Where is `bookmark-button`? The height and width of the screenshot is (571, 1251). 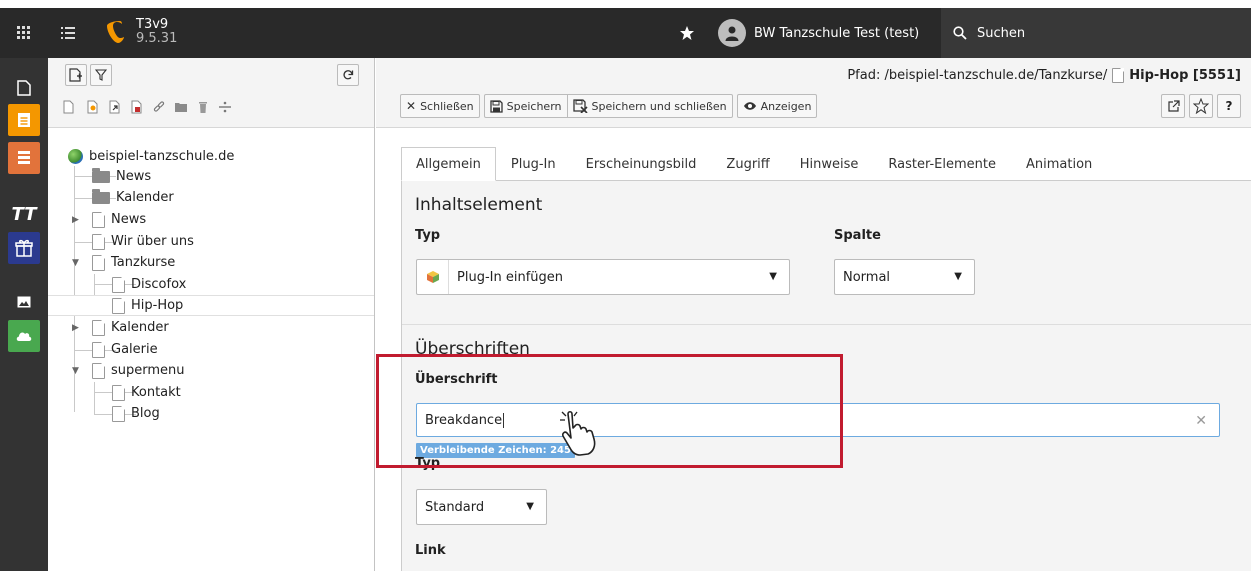
bookmark-button is located at coordinates (1201, 106).